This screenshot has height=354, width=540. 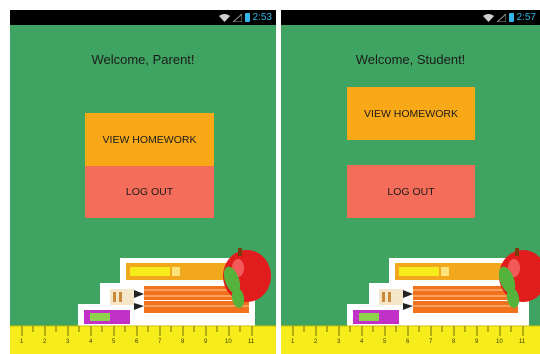 What do you see at coordinates (143, 17) in the screenshot?
I see `status-bar: 2:53` at bounding box center [143, 17].